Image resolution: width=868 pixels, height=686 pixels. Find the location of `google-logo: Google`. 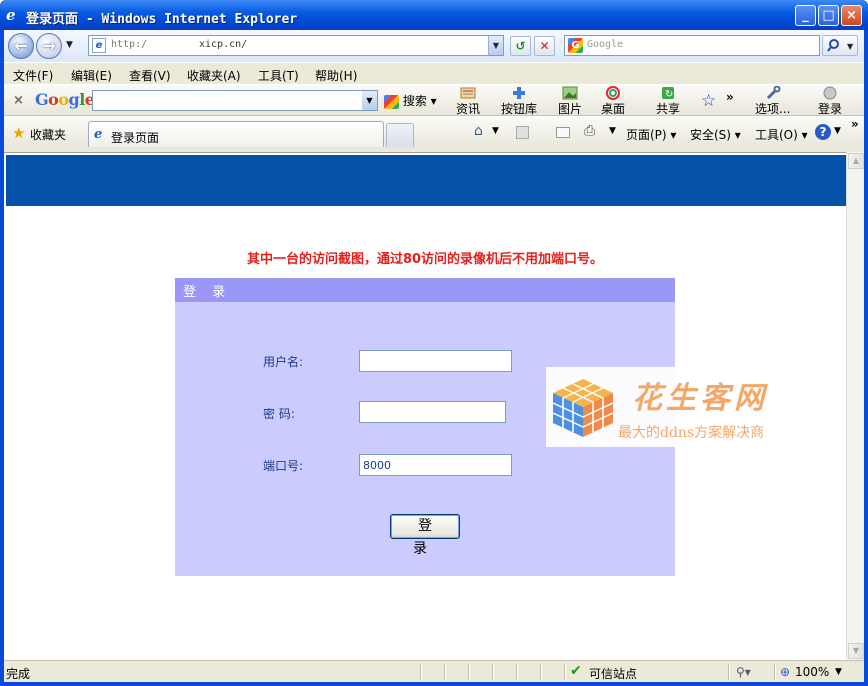

google-logo: Google is located at coordinates (65, 99).